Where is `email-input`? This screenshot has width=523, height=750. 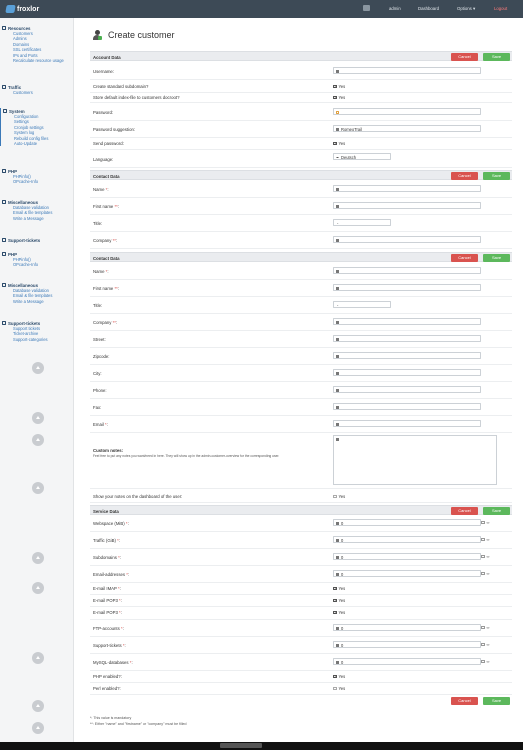
email-input is located at coordinates (407, 423).